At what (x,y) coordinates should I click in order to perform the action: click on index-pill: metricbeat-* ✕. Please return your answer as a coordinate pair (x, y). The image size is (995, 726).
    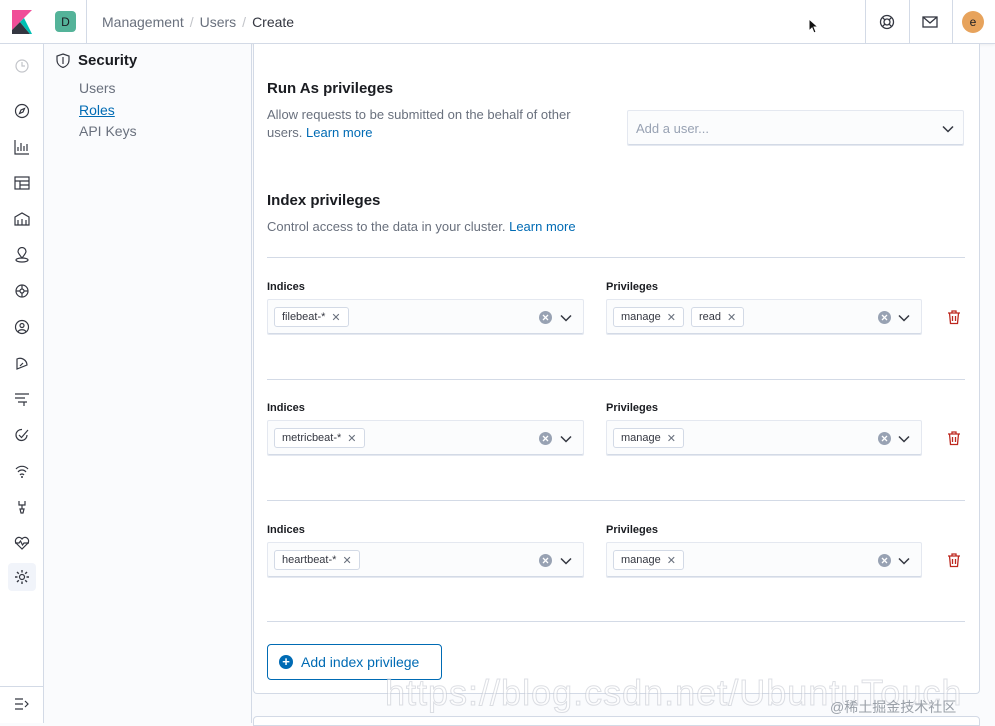
    Looking at the image, I should click on (319, 438).